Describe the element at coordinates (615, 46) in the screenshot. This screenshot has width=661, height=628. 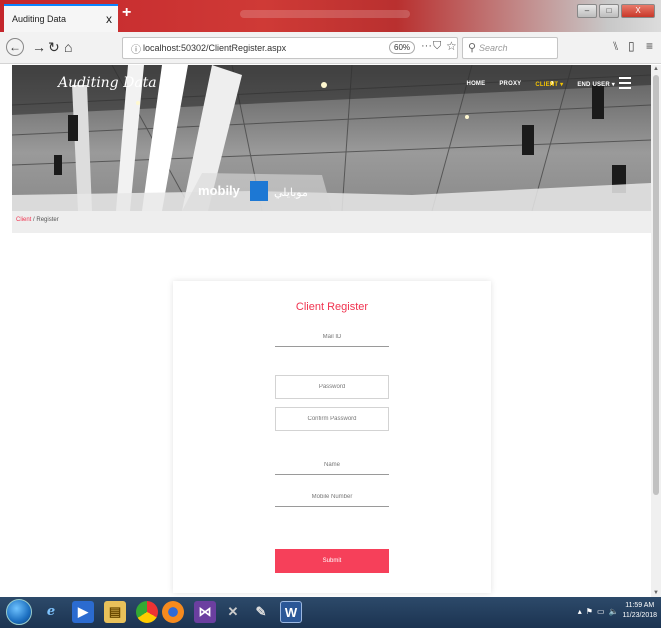
I see `library-icon: ⑊` at that location.